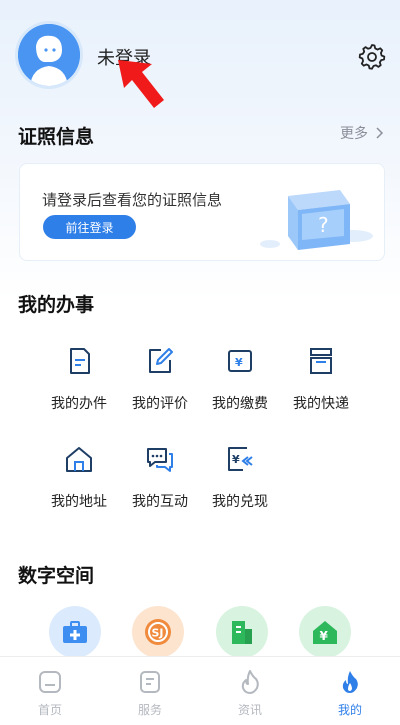 This screenshot has height=725, width=400. I want to click on svg-text: SJ, so click(158, 633).